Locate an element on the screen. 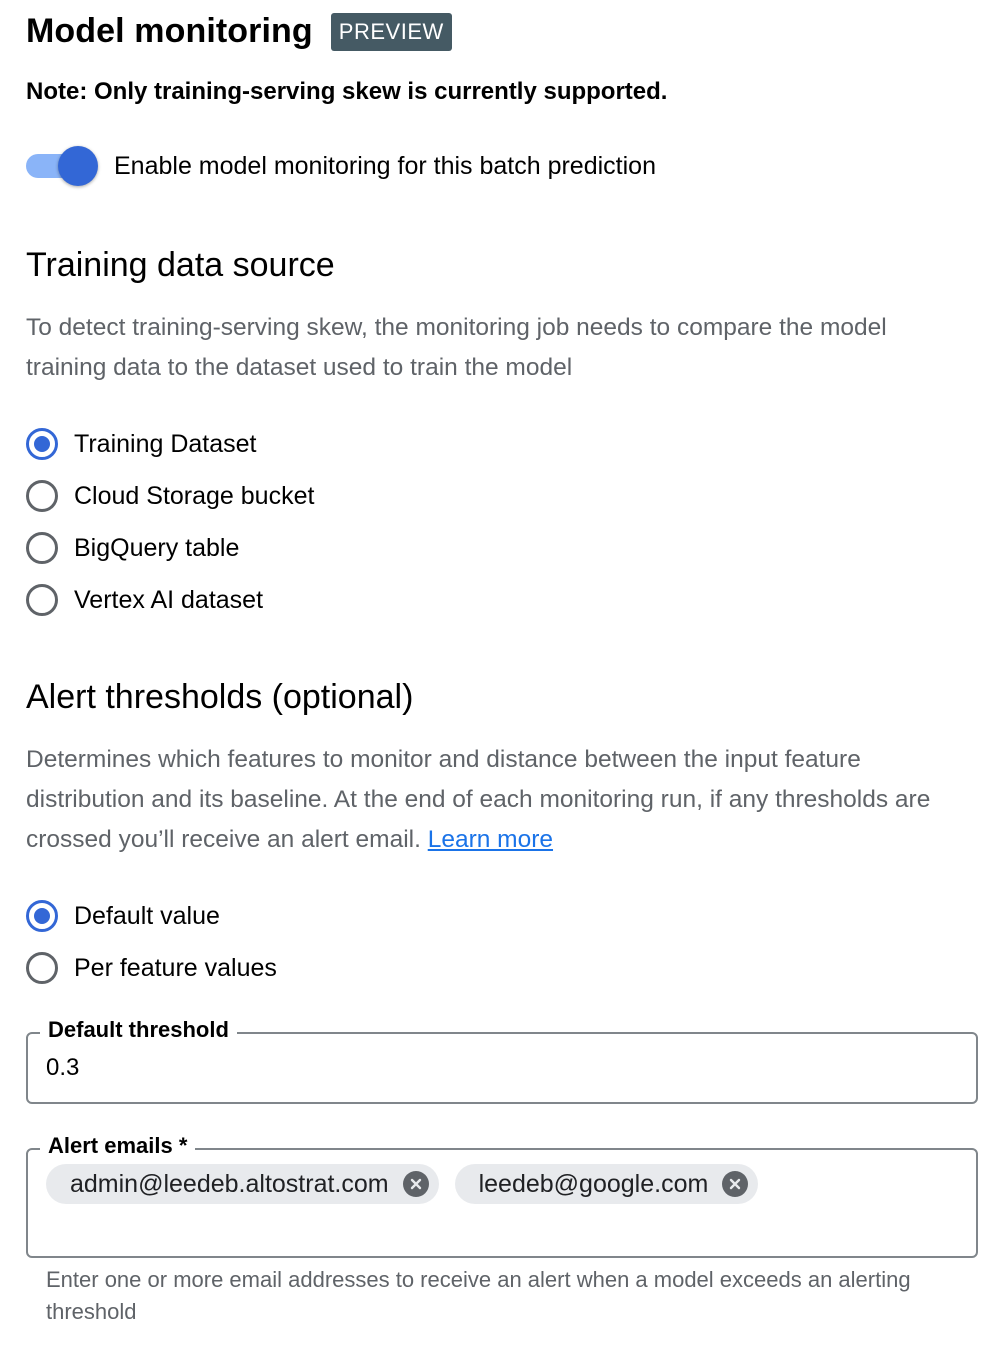 This screenshot has width=992, height=1350. learn-more-link: Learn more is located at coordinates (490, 839).